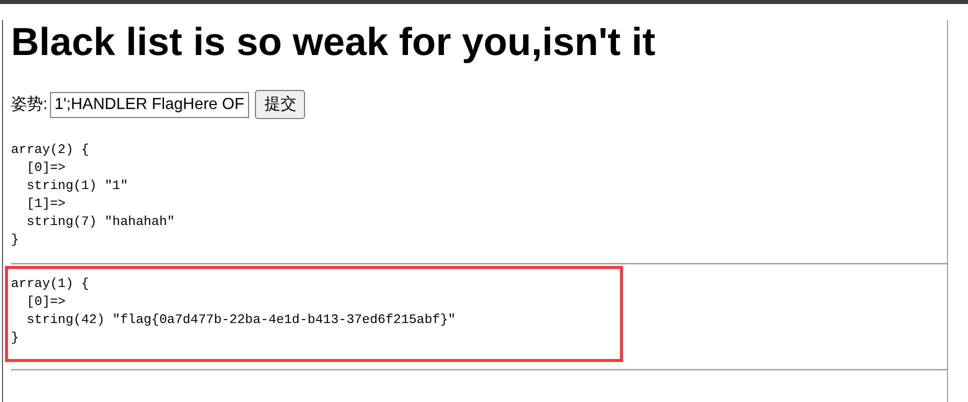 This screenshot has height=402, width=968. Describe the element at coordinates (29, 104) in the screenshot. I see `field-label: 姿势:` at that location.